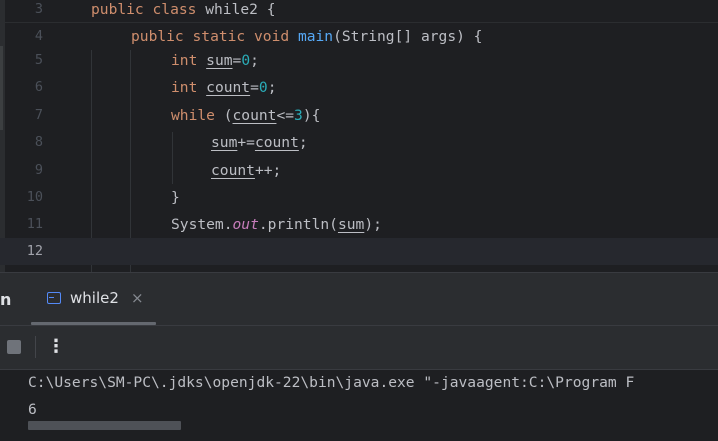  What do you see at coordinates (359, 197) in the screenshot?
I see `code-line: 10}` at bounding box center [359, 197].